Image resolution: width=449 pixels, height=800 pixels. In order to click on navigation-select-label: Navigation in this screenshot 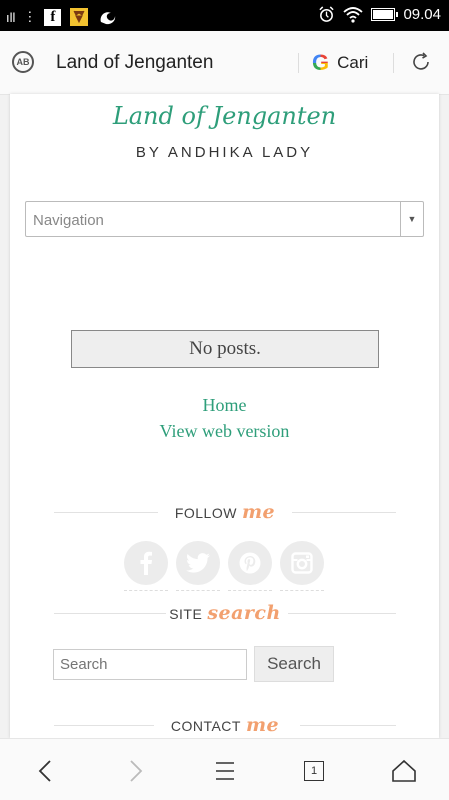, I will do `click(68, 220)`.